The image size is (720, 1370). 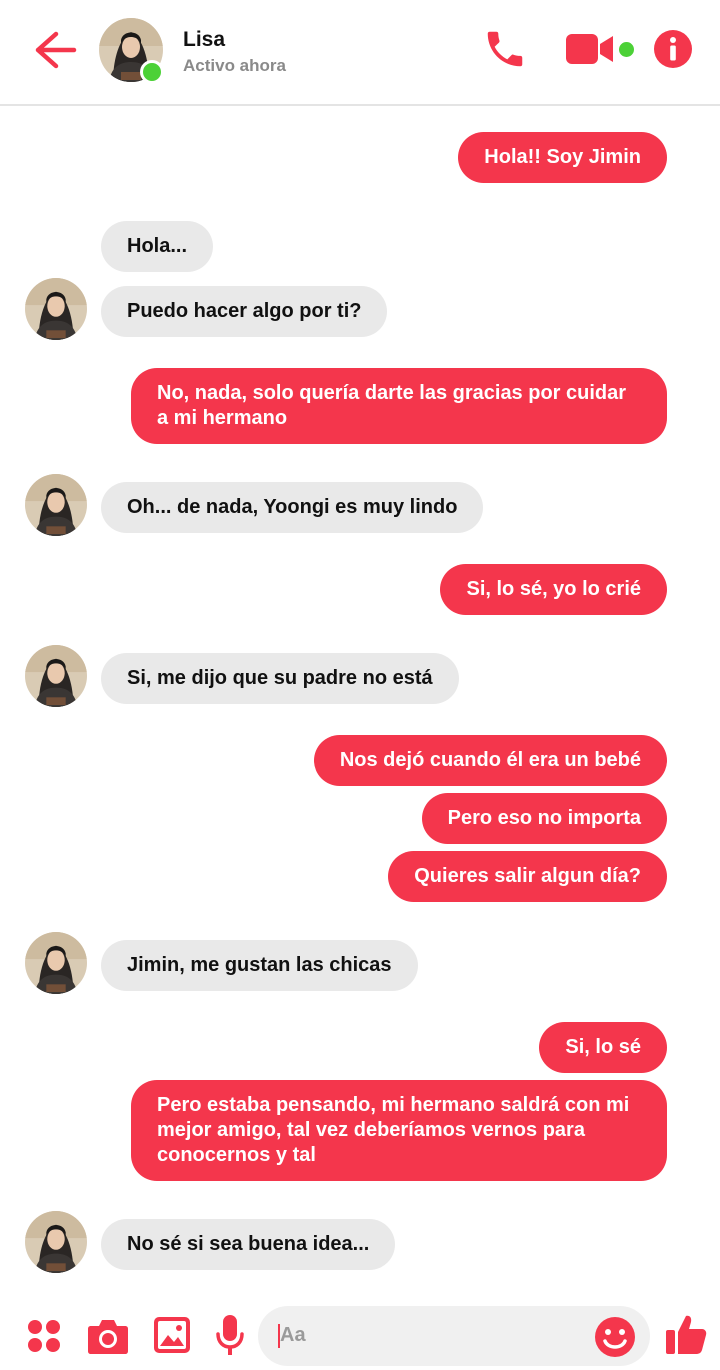 What do you see at coordinates (527, 876) in the screenshot?
I see `message-sent: Quieres salir algun día?` at bounding box center [527, 876].